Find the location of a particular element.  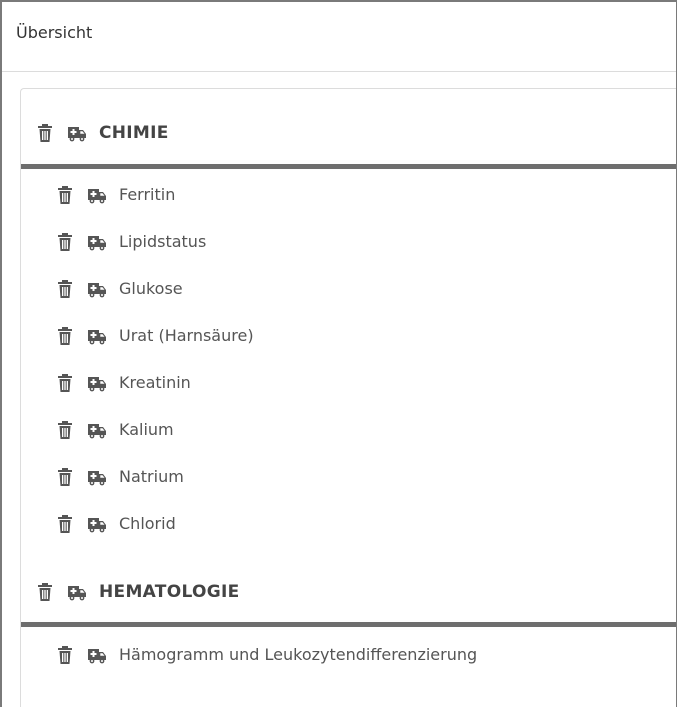

section-header-chimie: CHIMIE is located at coordinates (348, 129).